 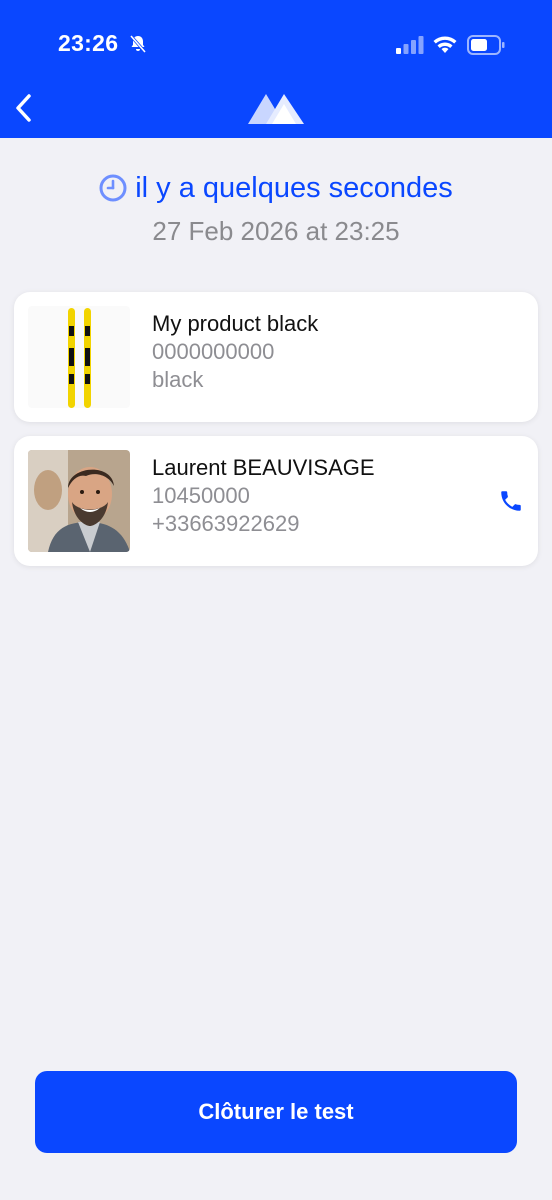 What do you see at coordinates (79, 357) in the screenshot?
I see `skis-image` at bounding box center [79, 357].